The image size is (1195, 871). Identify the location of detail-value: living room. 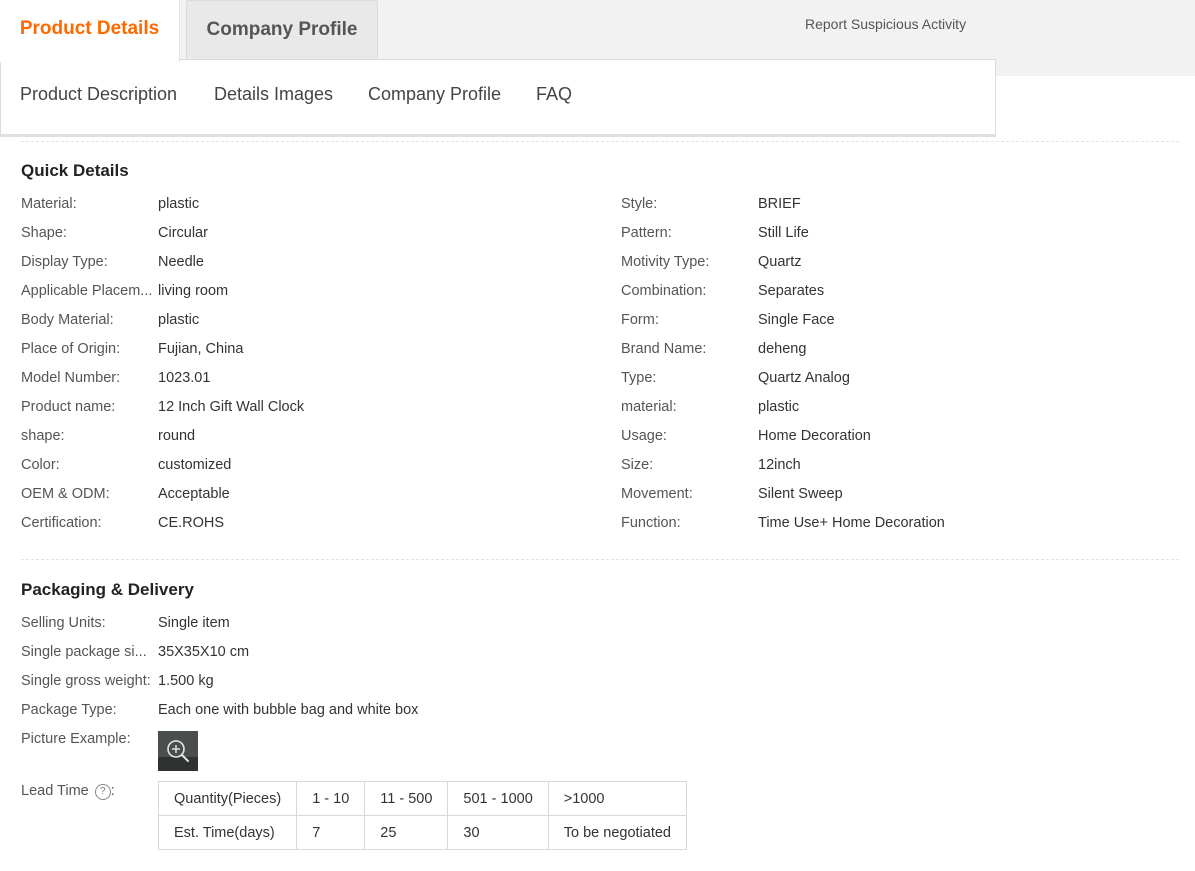
(193, 291).